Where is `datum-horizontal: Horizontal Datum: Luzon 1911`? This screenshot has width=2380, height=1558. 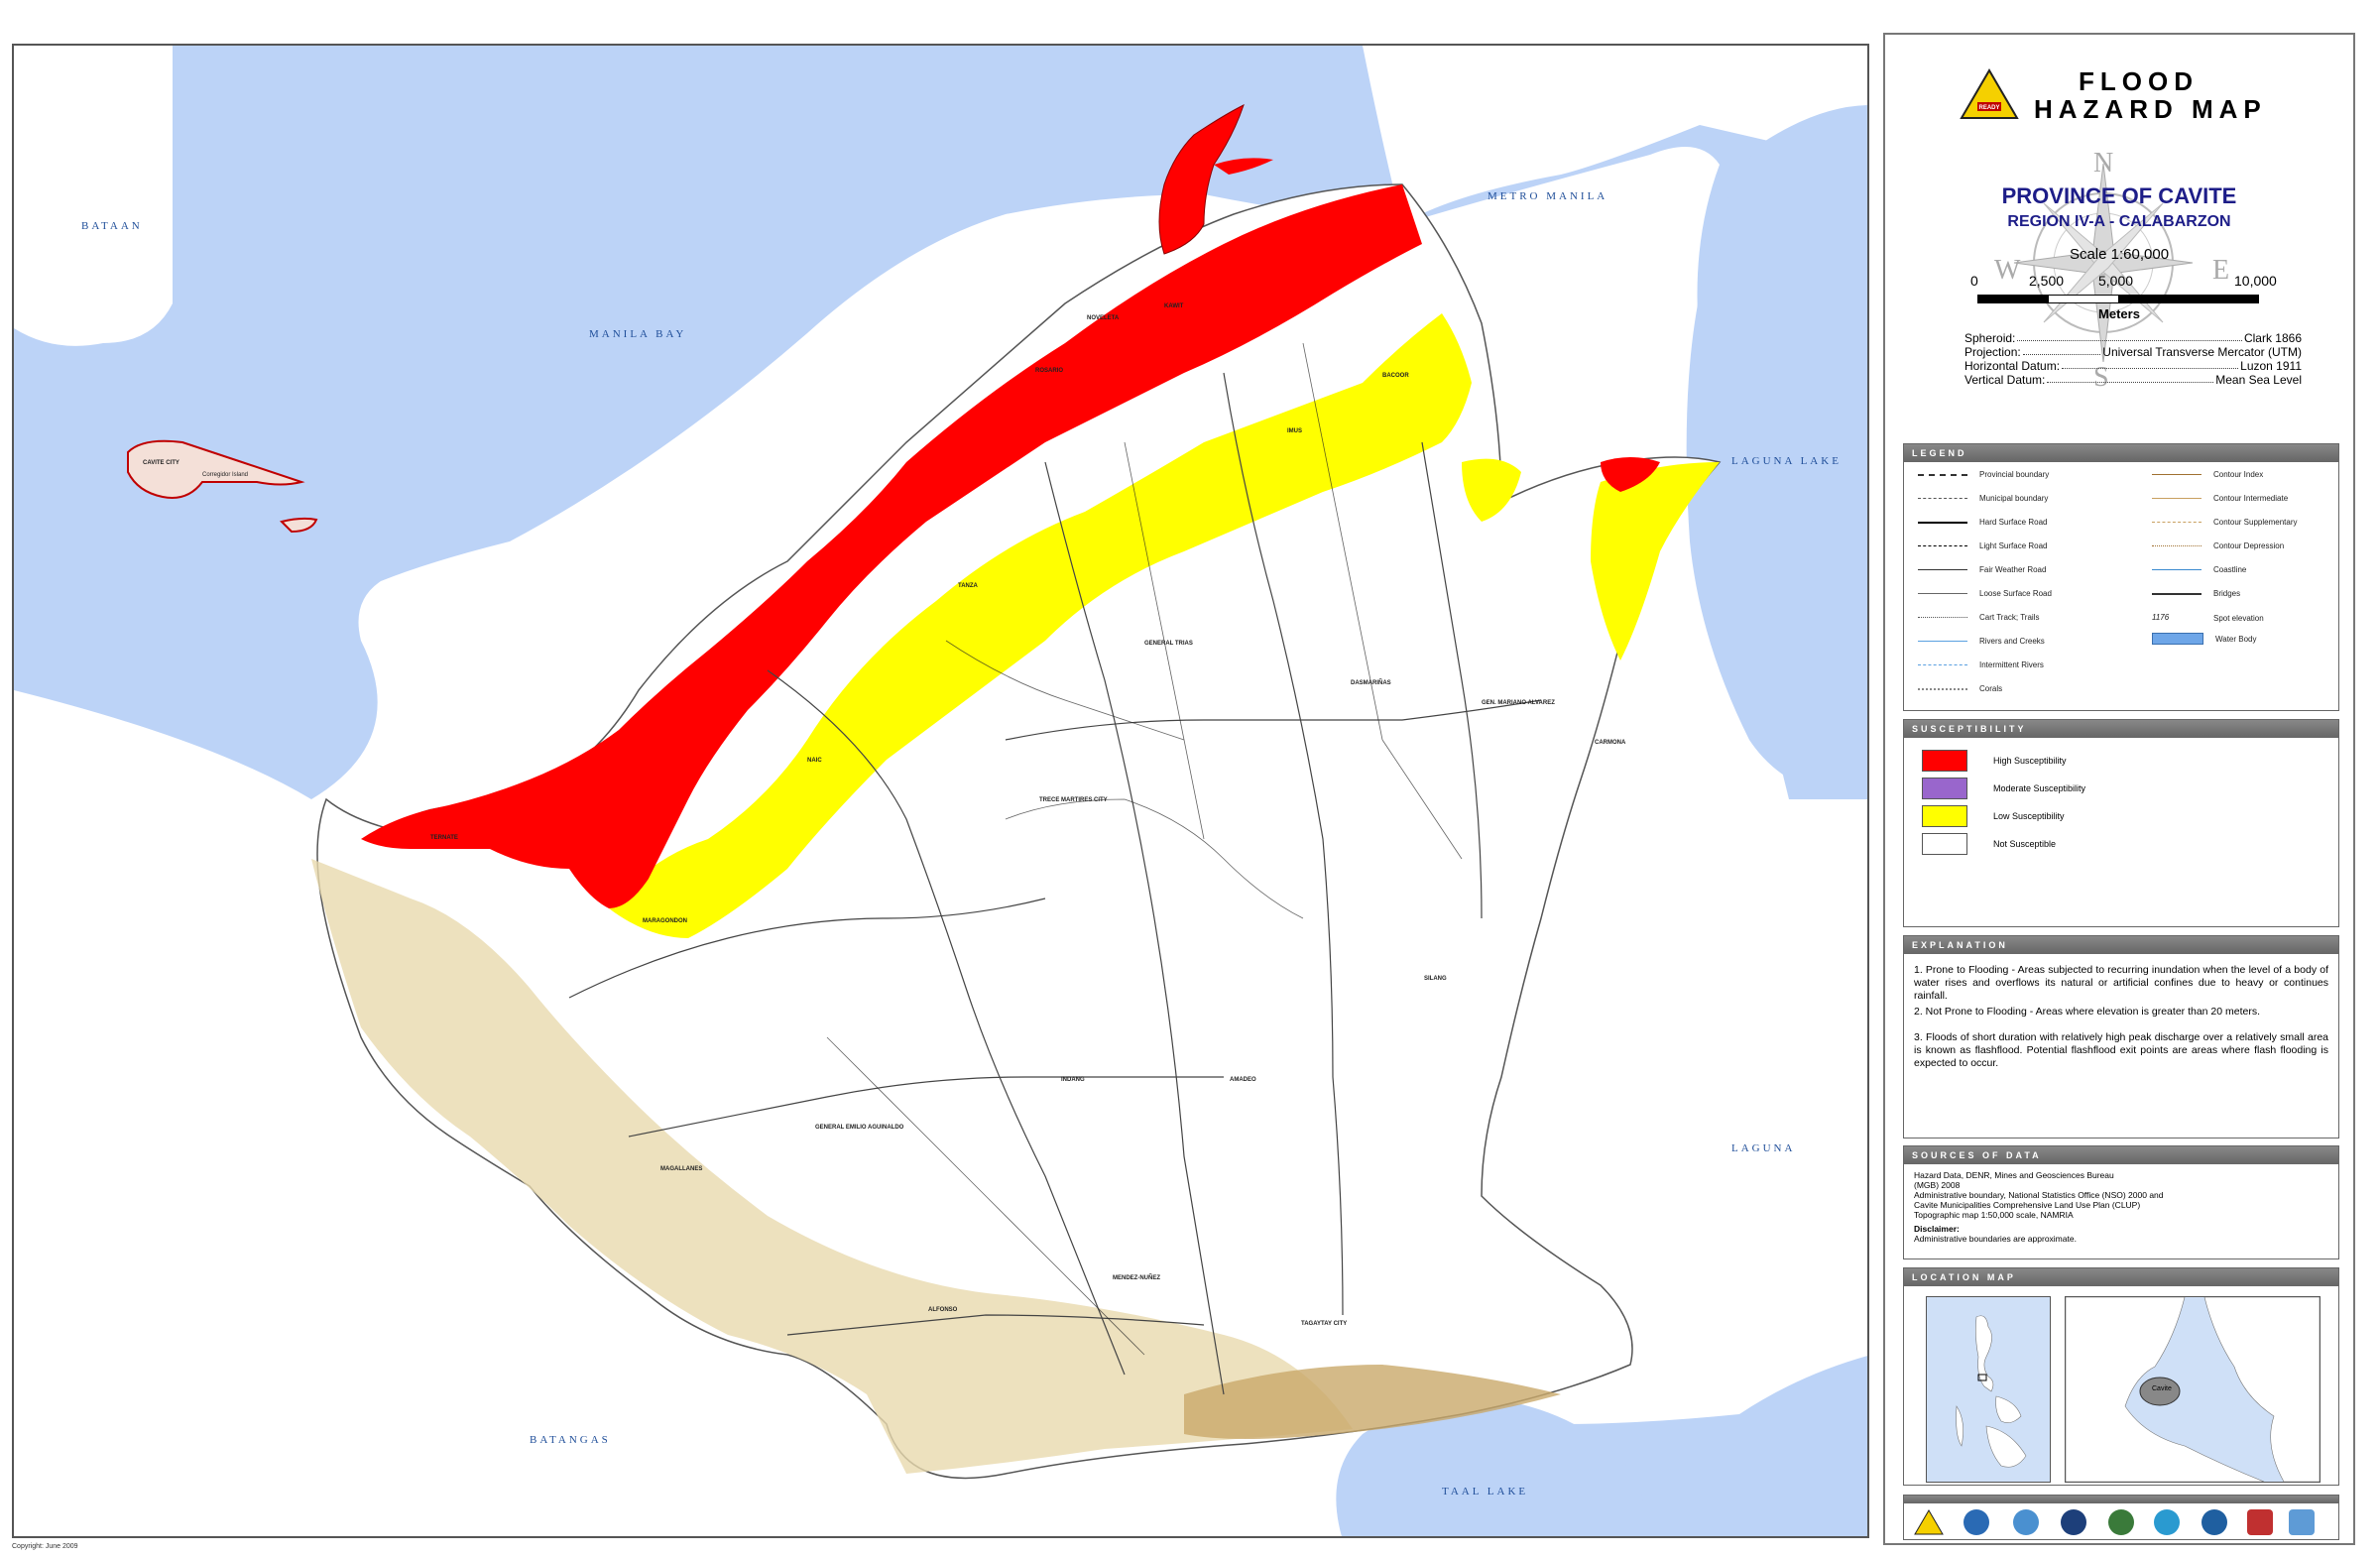
datum-horizontal: Horizontal Datum: Luzon 1911 is located at coordinates (2133, 366).